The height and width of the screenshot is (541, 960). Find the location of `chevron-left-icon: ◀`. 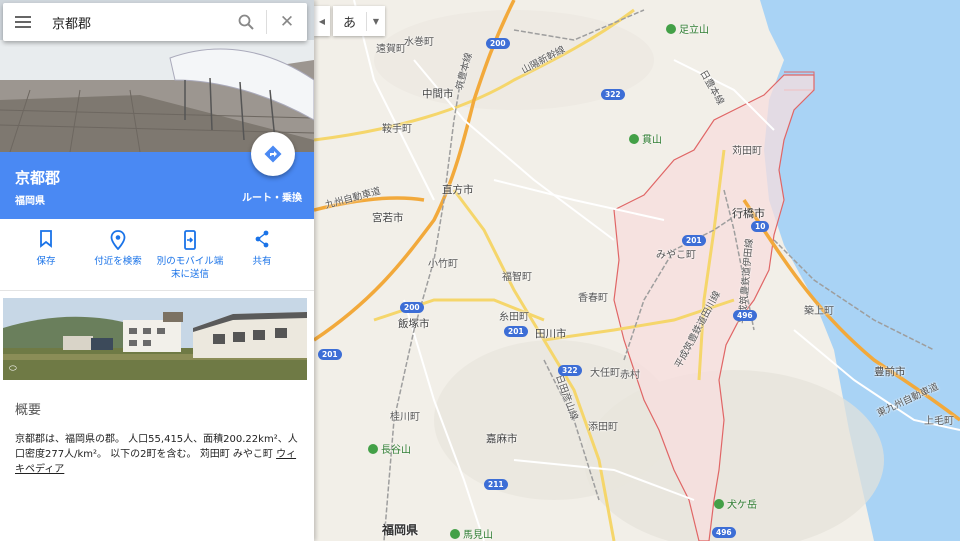

chevron-left-icon: ◀ is located at coordinates (322, 21).